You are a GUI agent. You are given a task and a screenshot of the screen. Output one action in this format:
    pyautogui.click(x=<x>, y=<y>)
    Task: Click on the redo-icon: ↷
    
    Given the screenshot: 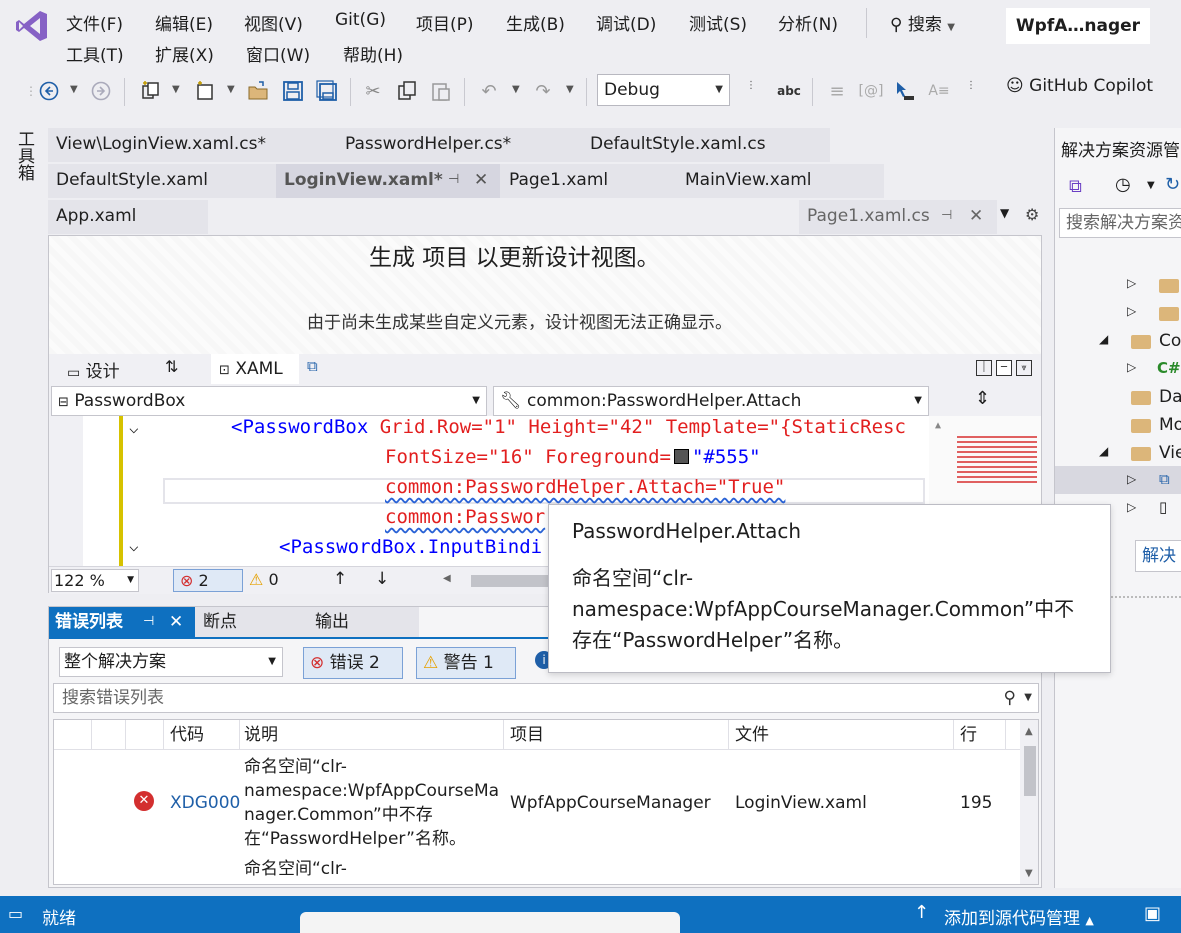 What is the action you would take?
    pyautogui.click(x=543, y=91)
    